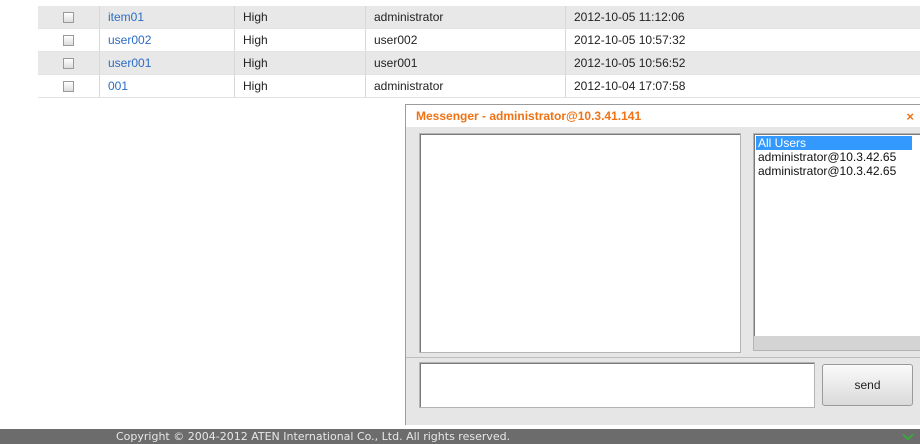 This screenshot has height=444, width=920. I want to click on table-row: user002 High user002 2012-10-05 10:57:32, so click(479, 40).